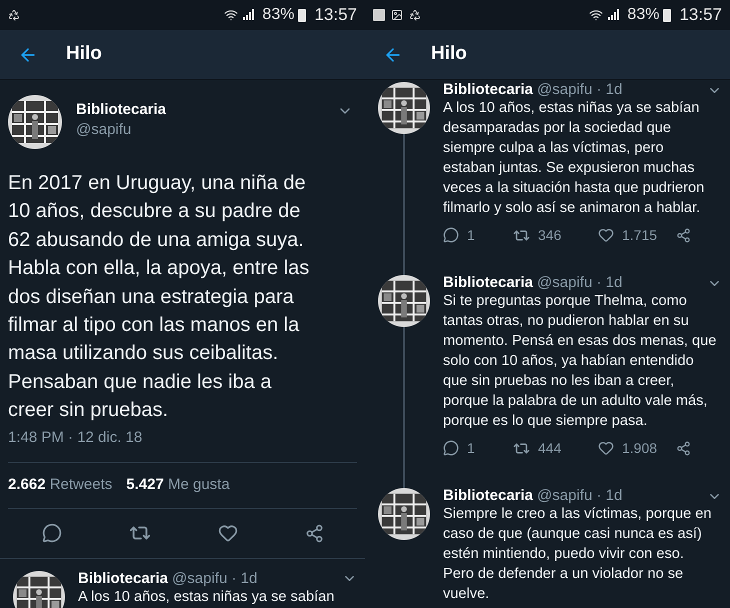 The width and height of the screenshot is (730, 608). I want to click on tweet-text: Siempre le creo a las víctimas, porque en caso de que (aunque casi nunca es así) estén mintiendo, puedo vivir con eso. Pero de defender a un violador no se vuelve., so click(577, 554).